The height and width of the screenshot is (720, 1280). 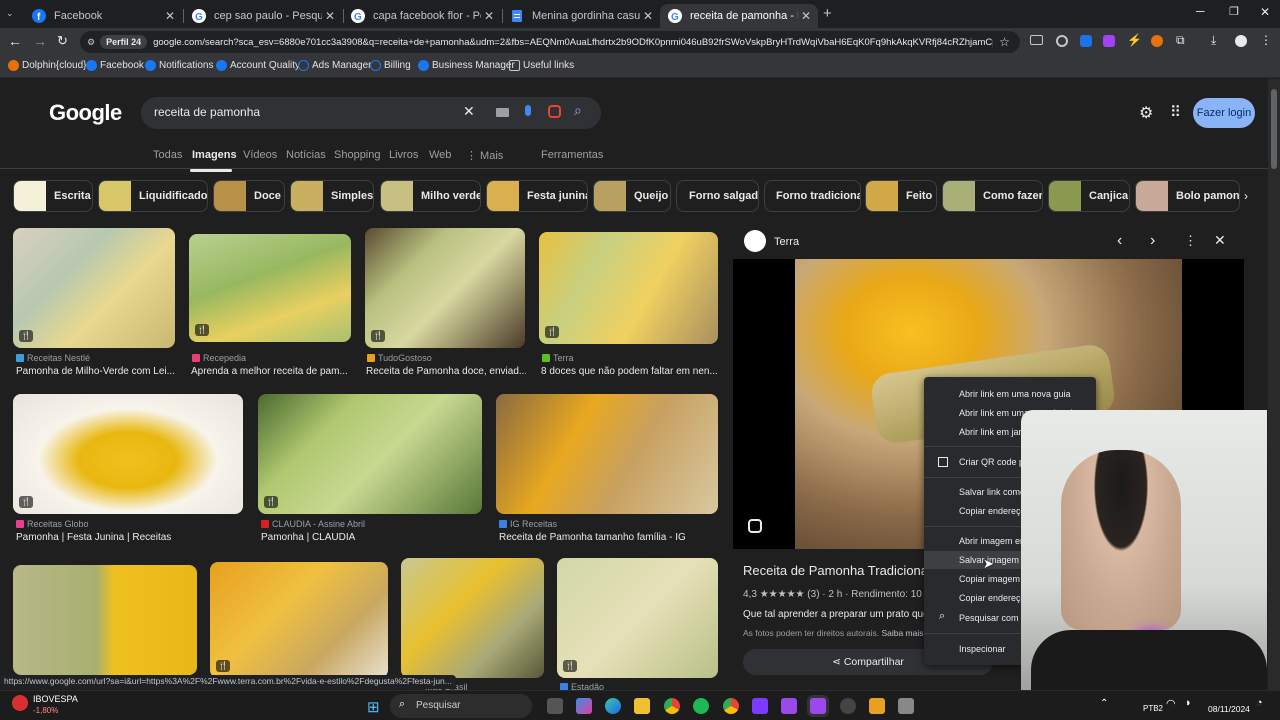 What do you see at coordinates (207, 112) in the screenshot?
I see `search-input: receita de pamonha` at bounding box center [207, 112].